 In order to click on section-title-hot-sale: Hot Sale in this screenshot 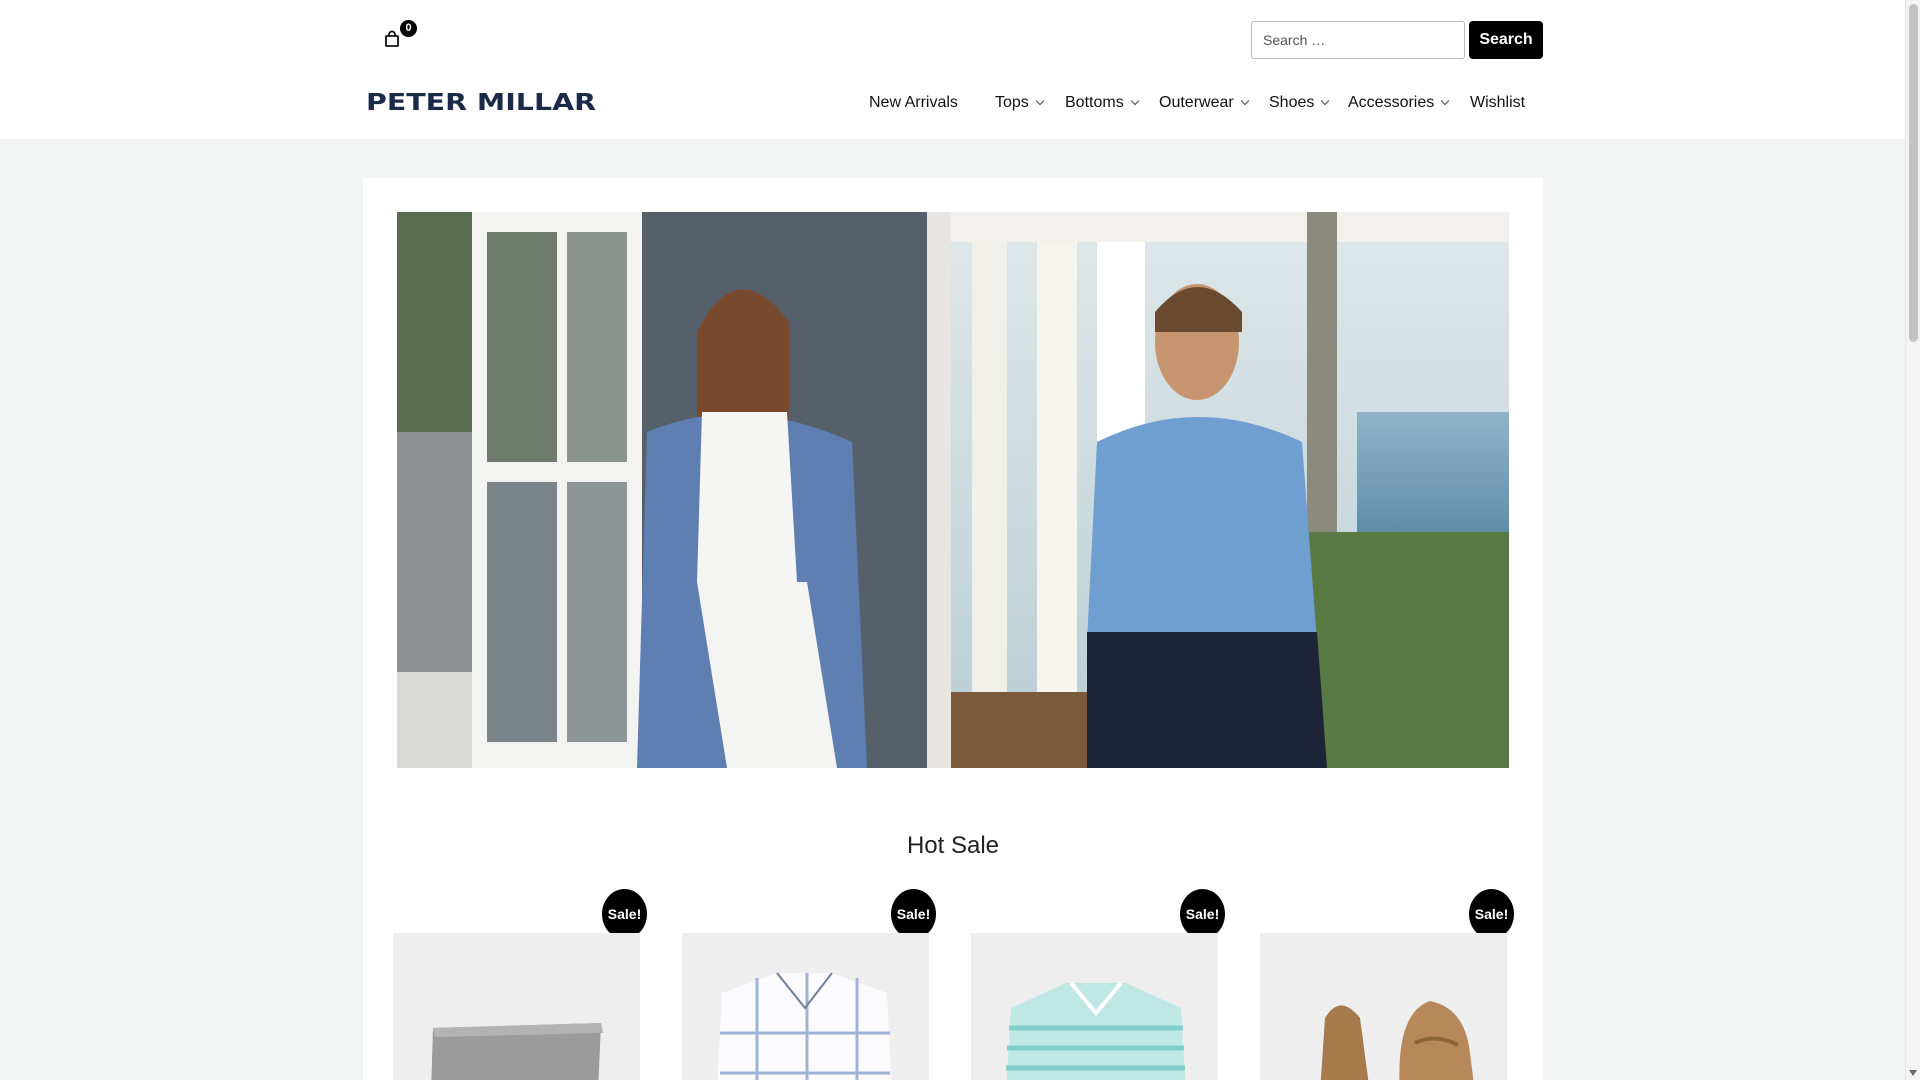, I will do `click(953, 845)`.